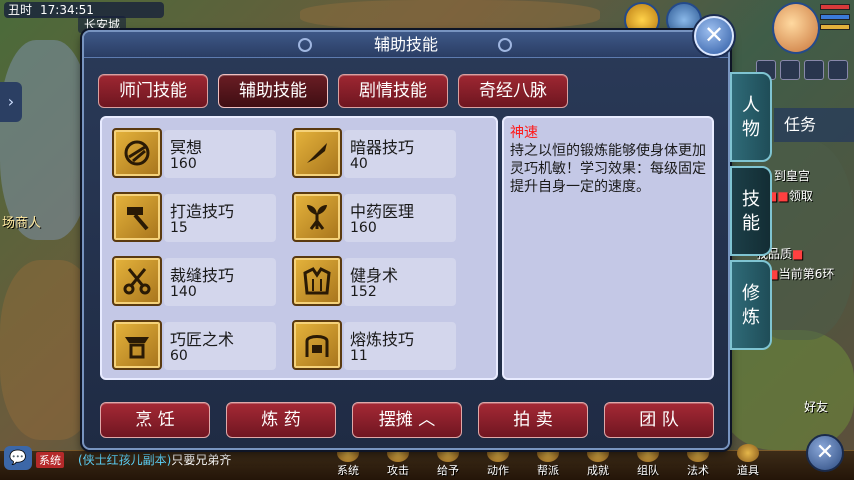 This screenshot has height=480, width=854. What do you see at coordinates (186, 147) in the screenshot?
I see `skill-name: 冥想` at bounding box center [186, 147].